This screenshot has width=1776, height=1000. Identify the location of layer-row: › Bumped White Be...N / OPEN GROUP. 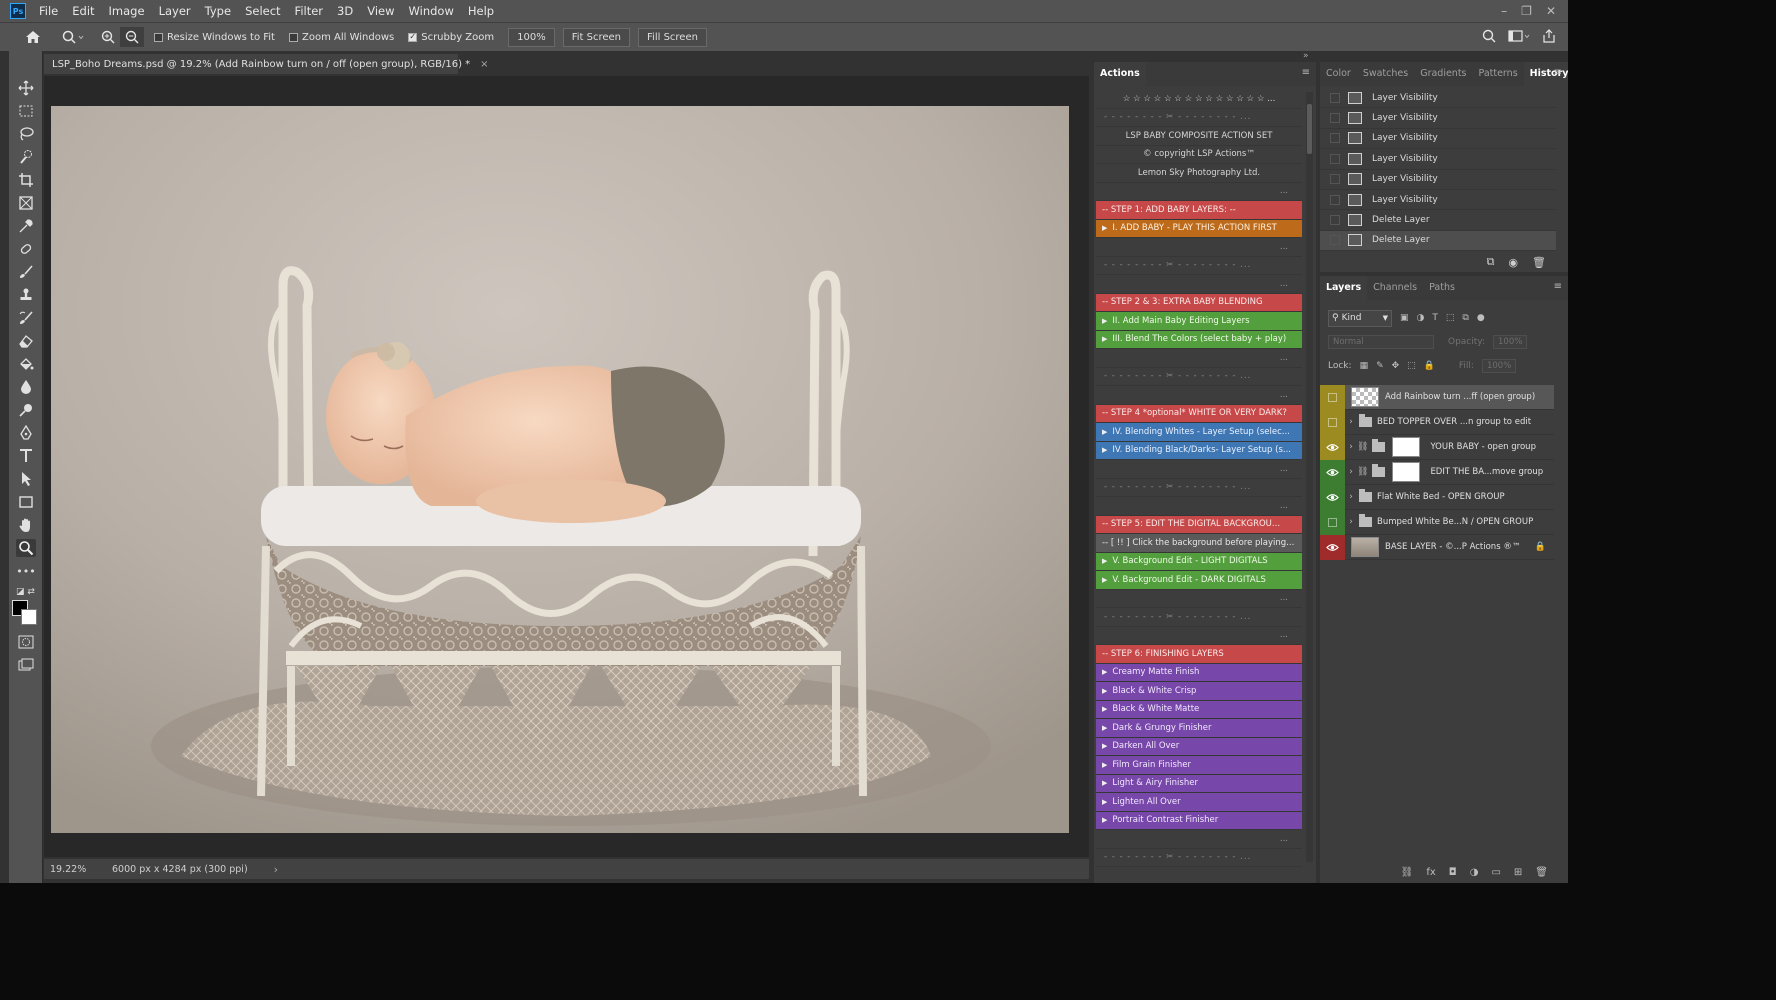
(1437, 522).